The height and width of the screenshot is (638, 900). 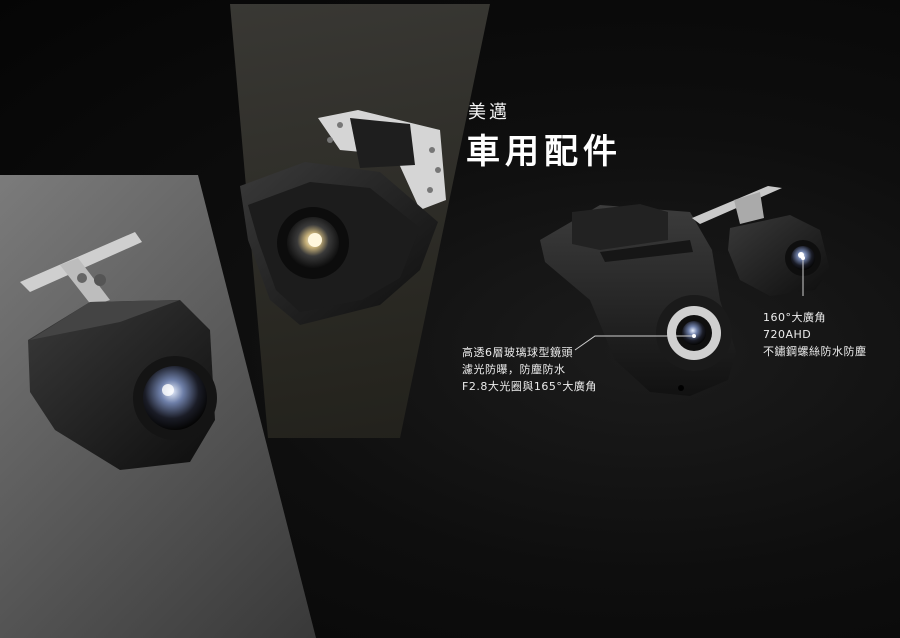 What do you see at coordinates (514, 369) in the screenshot?
I see `dashcam-feature-waterproof: 濾光防曝，防塵防水` at bounding box center [514, 369].